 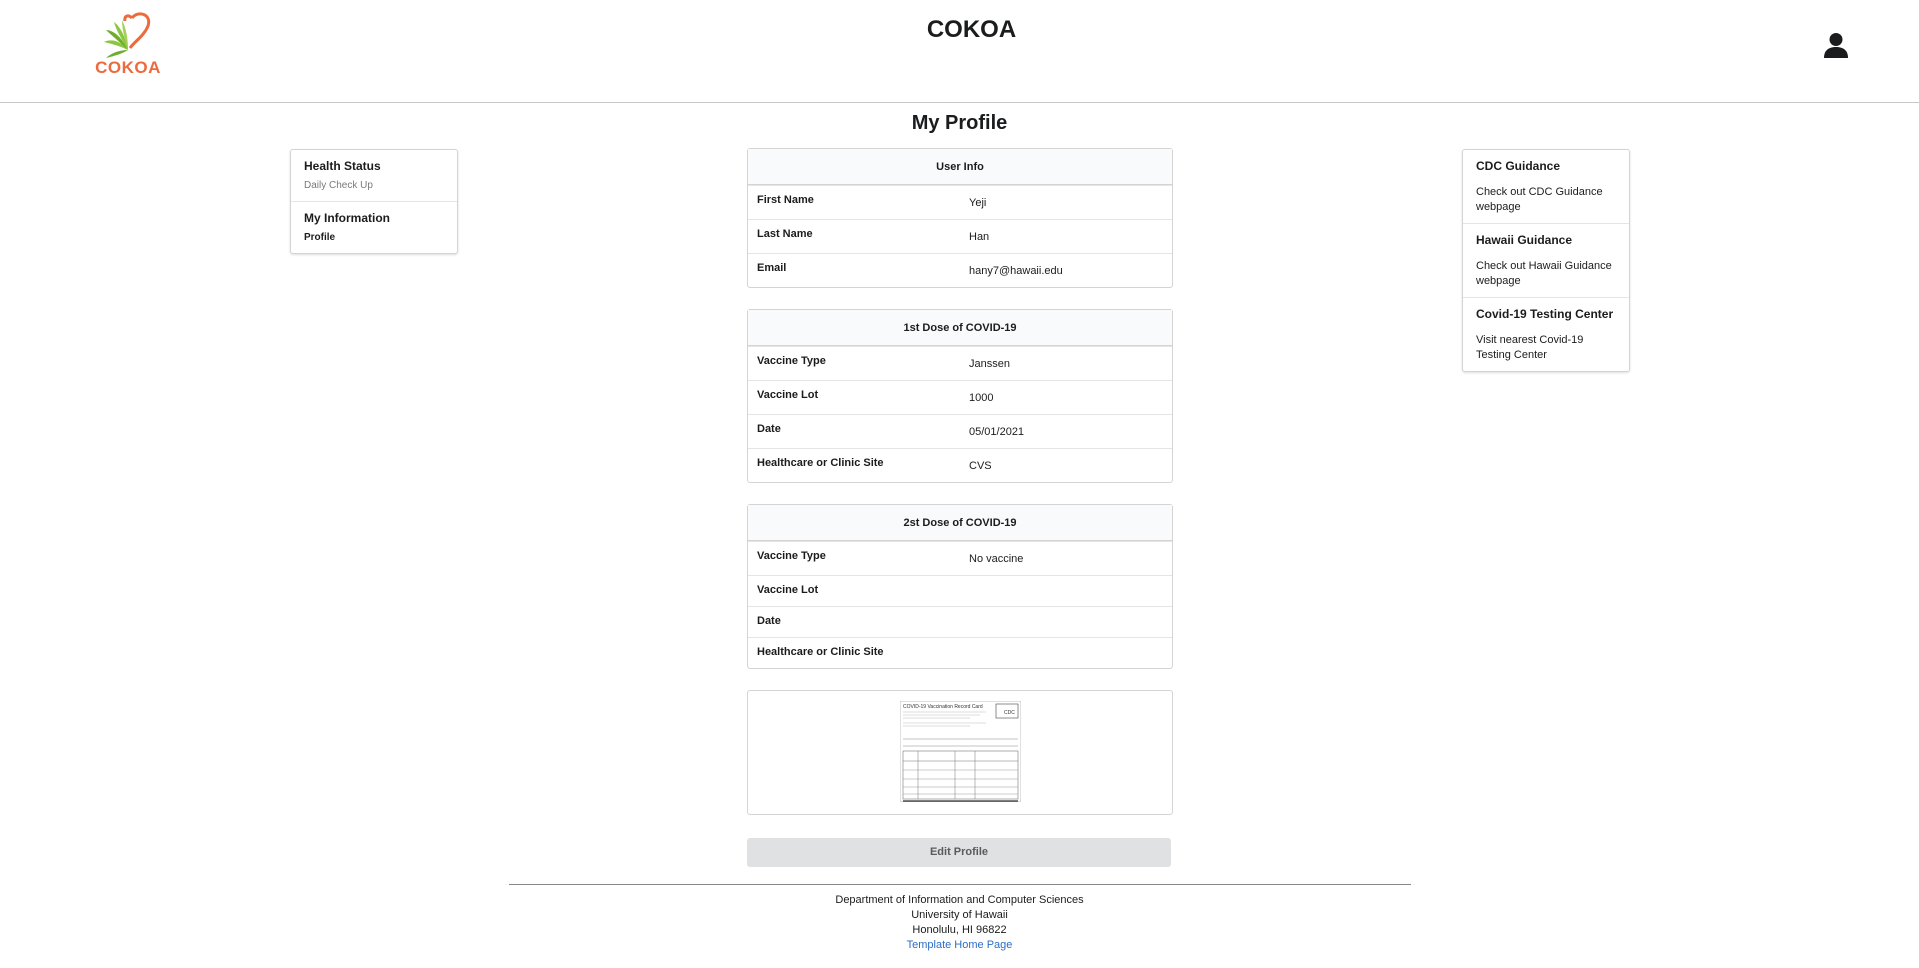 I want to click on menu-item-profile: Profile, so click(x=374, y=237).